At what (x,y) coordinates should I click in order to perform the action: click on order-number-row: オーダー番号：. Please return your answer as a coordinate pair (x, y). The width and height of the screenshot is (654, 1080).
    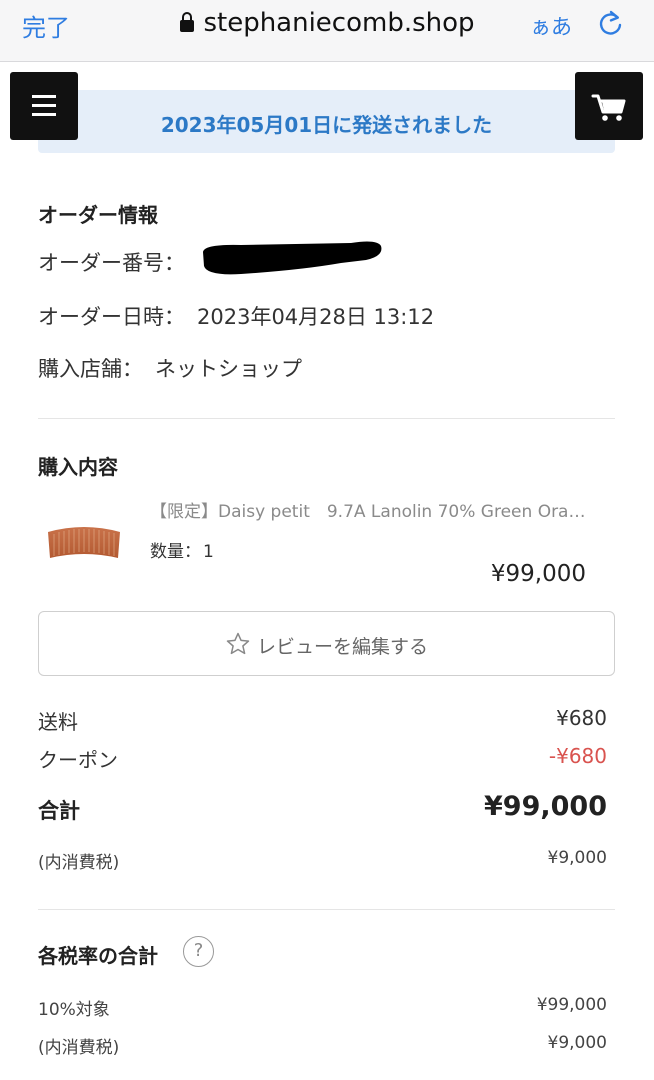
    Looking at the image, I should click on (111, 262).